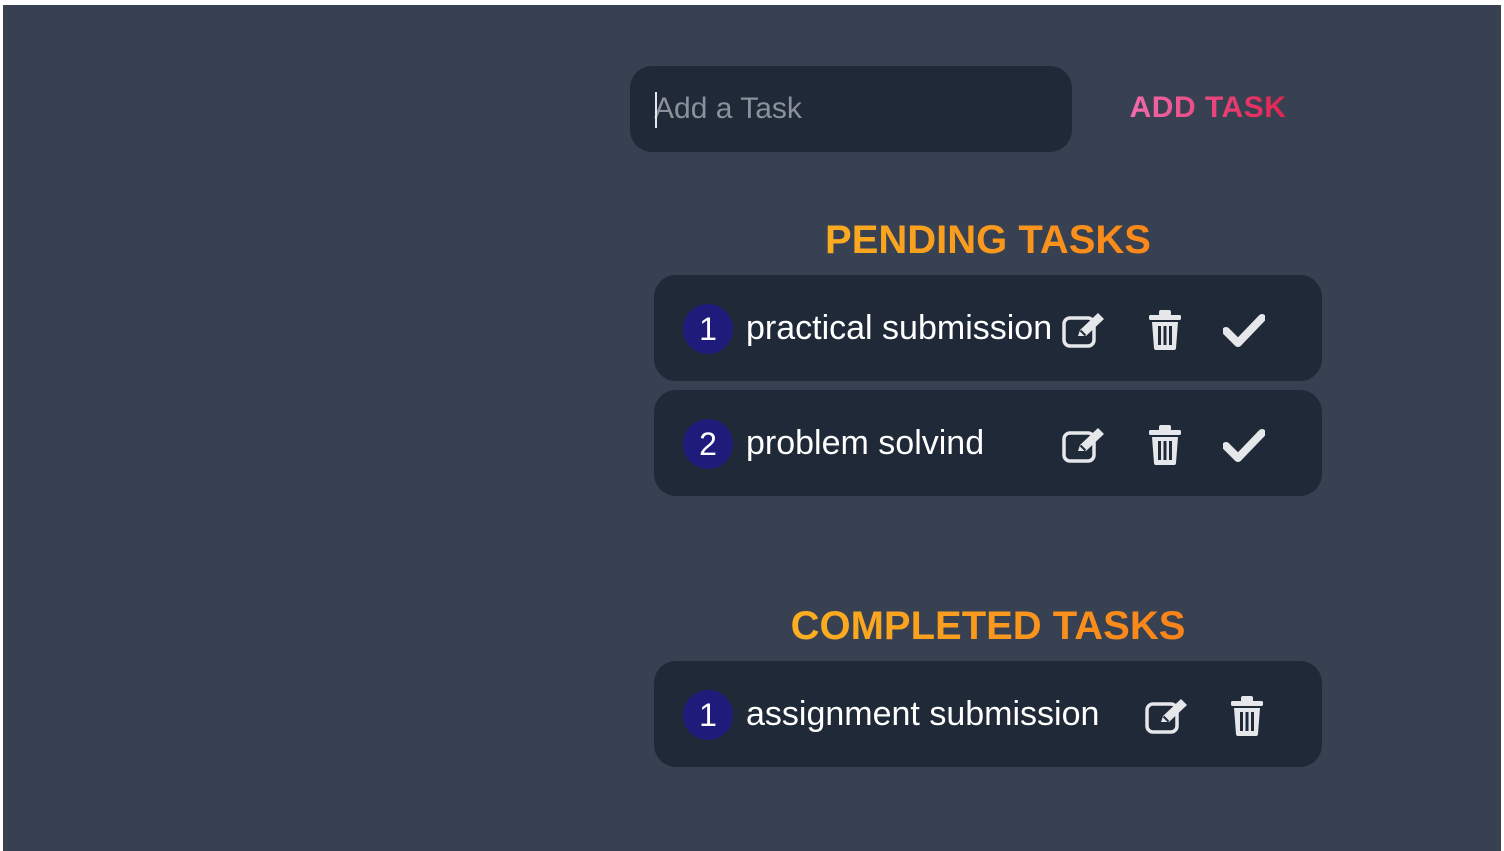 The height and width of the screenshot is (851, 1504). What do you see at coordinates (656, 110) in the screenshot?
I see `text-caret` at bounding box center [656, 110].